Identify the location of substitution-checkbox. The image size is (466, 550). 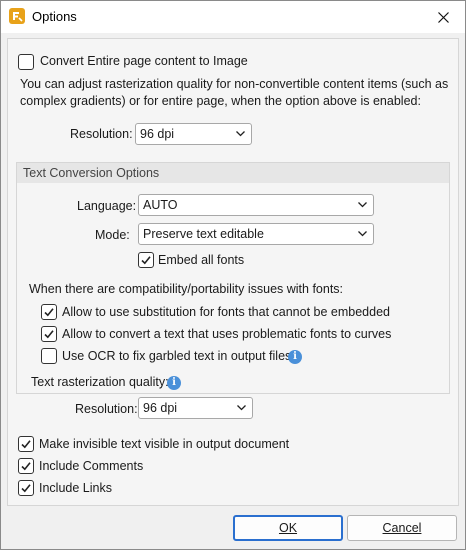
(49, 312).